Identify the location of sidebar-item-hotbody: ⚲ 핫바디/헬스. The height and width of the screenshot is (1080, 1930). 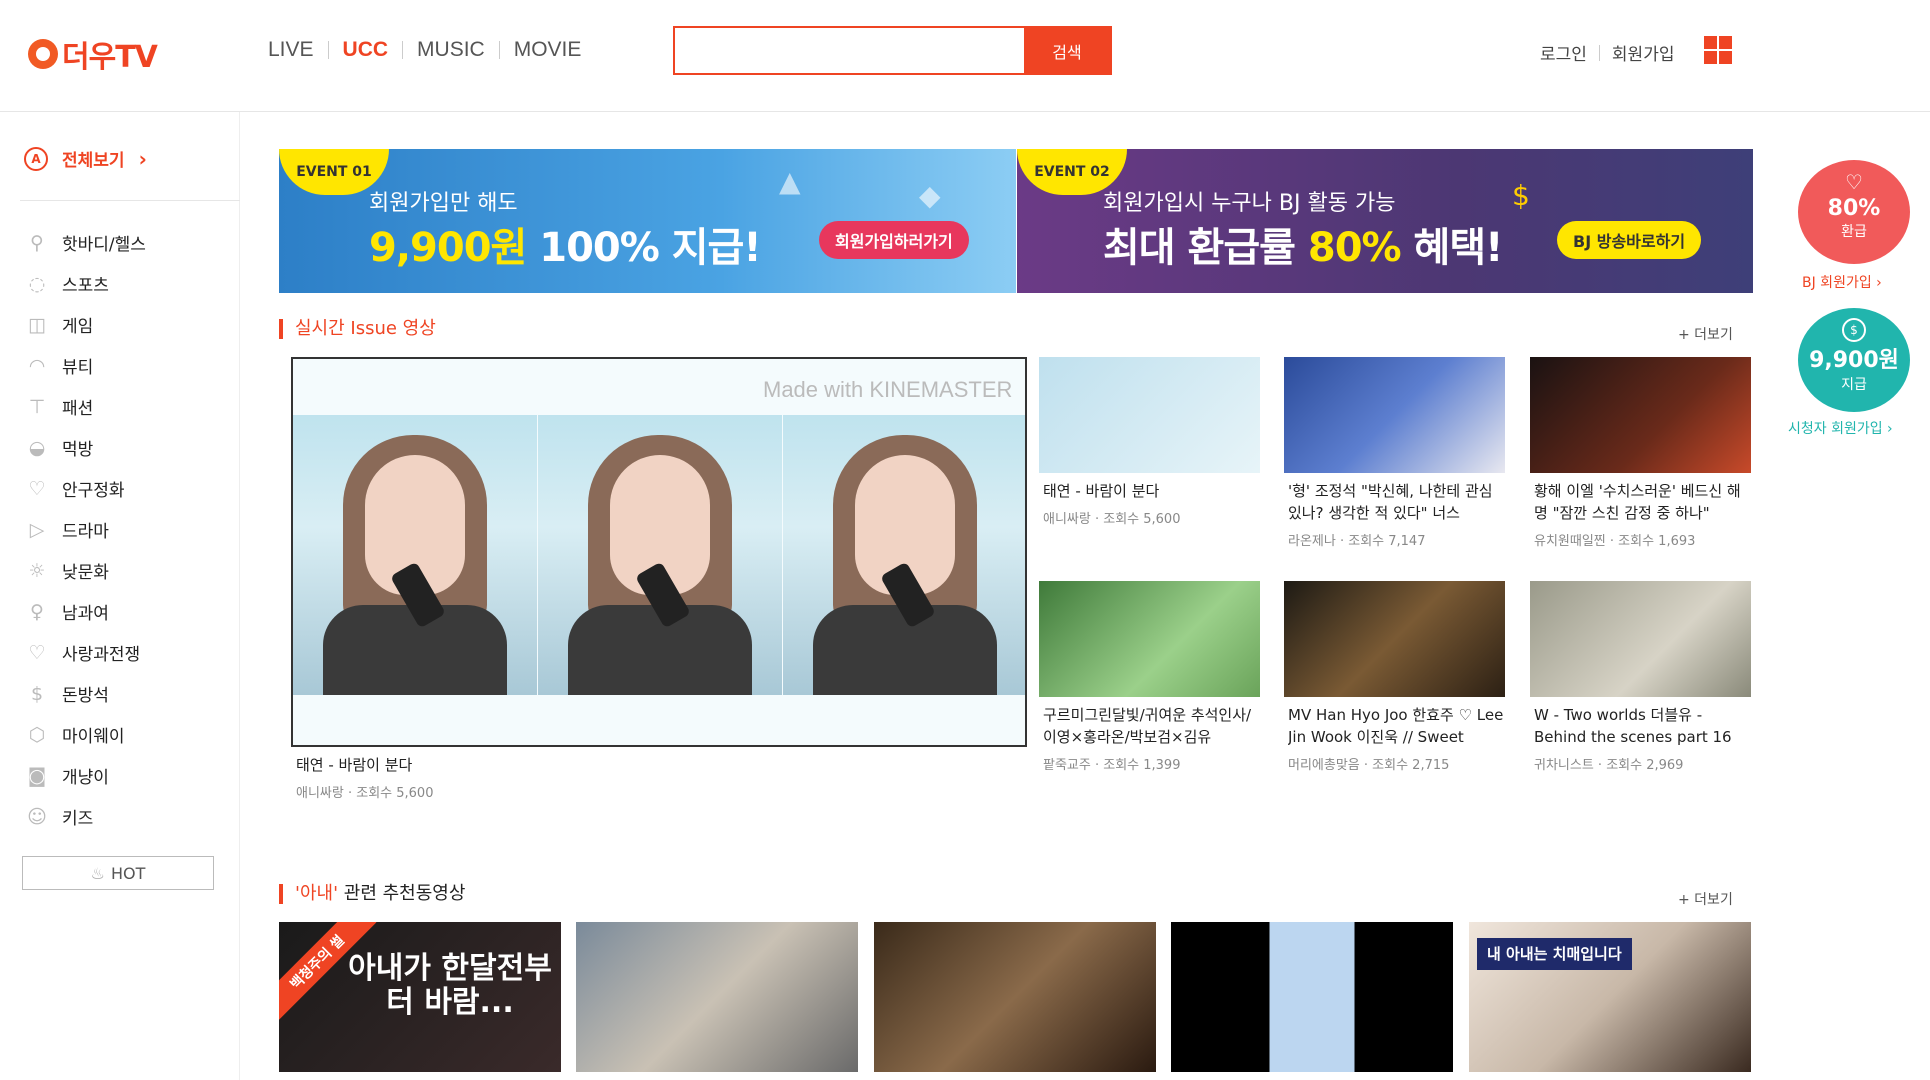
(85, 242).